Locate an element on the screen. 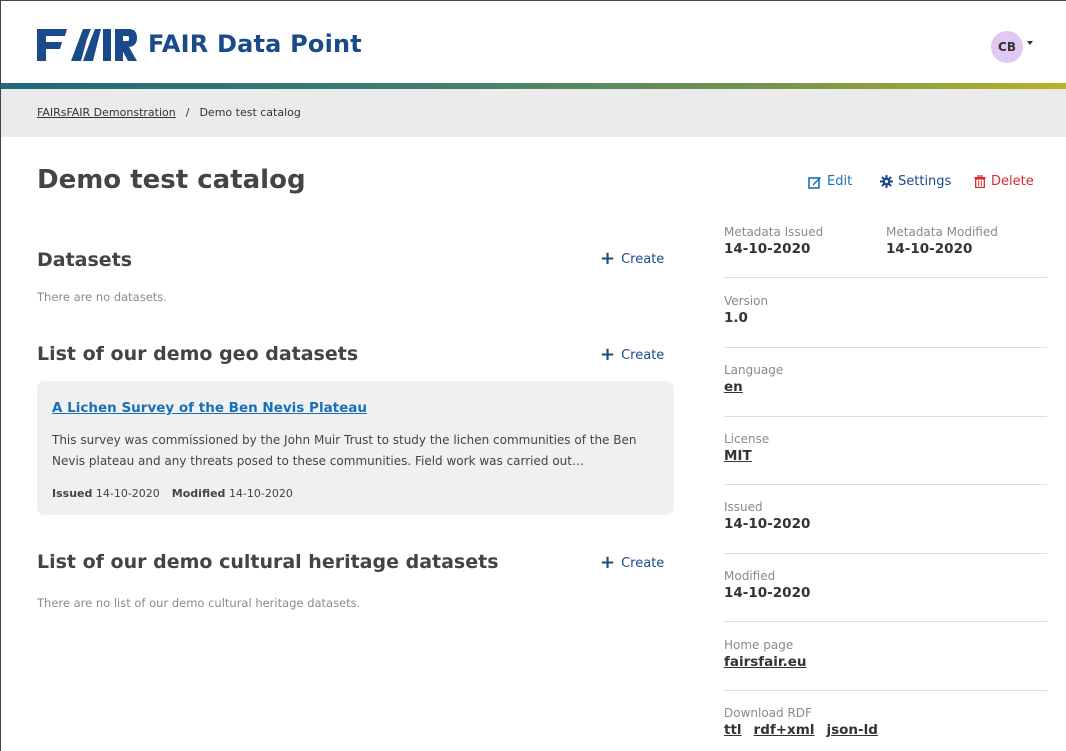  metadata-modified-label: Metadata Modified is located at coordinates (942, 232).